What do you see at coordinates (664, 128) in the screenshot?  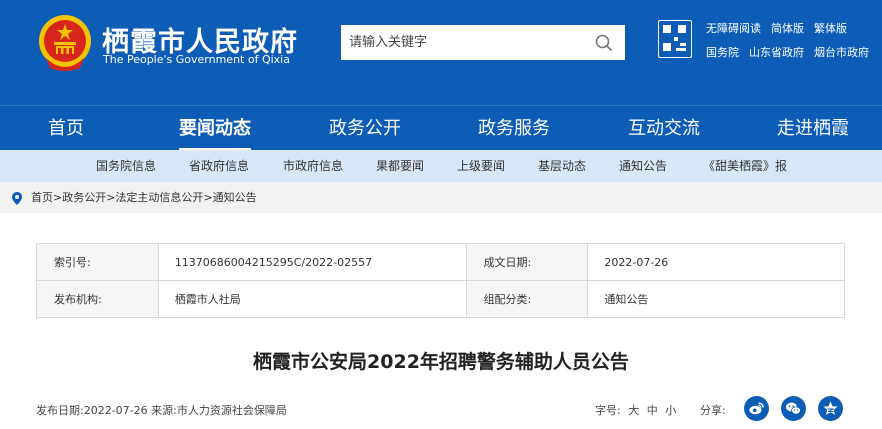 I see `nav-interaction: 互动交流` at bounding box center [664, 128].